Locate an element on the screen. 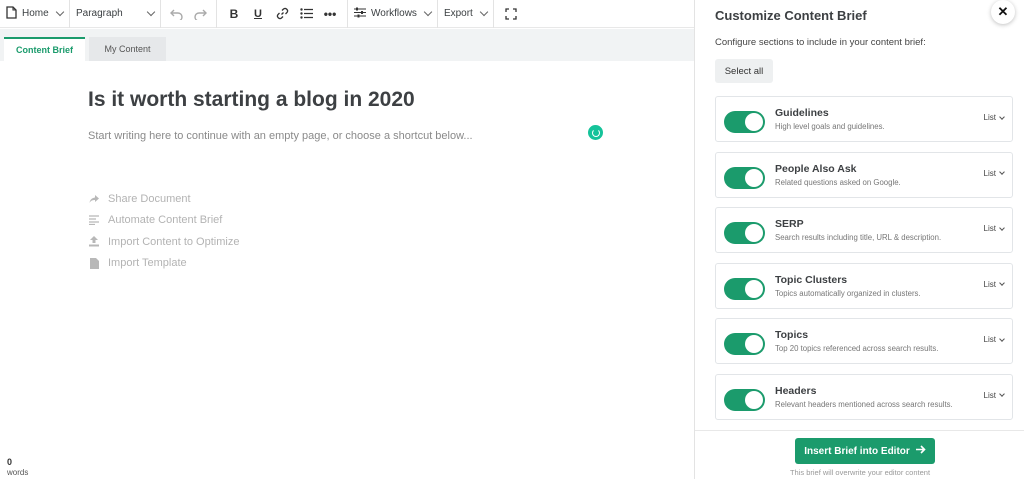 Image resolution: width=1024 pixels, height=479 pixels. link-icon is located at coordinates (282, 14).